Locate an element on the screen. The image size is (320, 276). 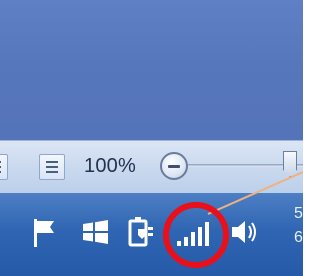
windows-logo-icon is located at coordinates (95, 232).